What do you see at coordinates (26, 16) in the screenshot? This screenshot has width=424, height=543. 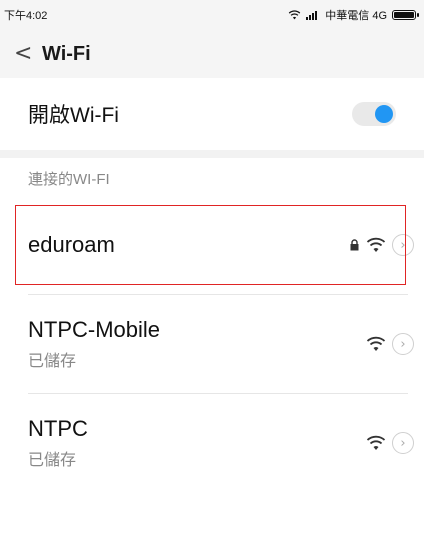 I see `status-time: 下午4:02` at bounding box center [26, 16].